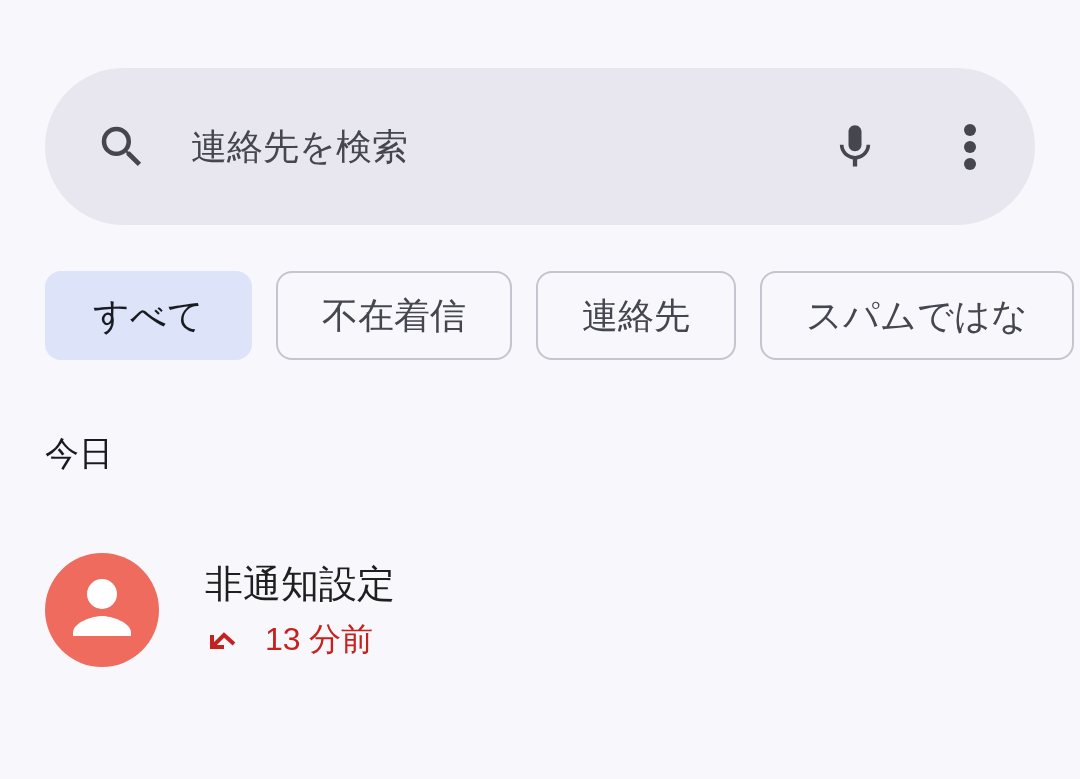  Describe the element at coordinates (79, 453) in the screenshot. I see `section-header: 今日` at that location.